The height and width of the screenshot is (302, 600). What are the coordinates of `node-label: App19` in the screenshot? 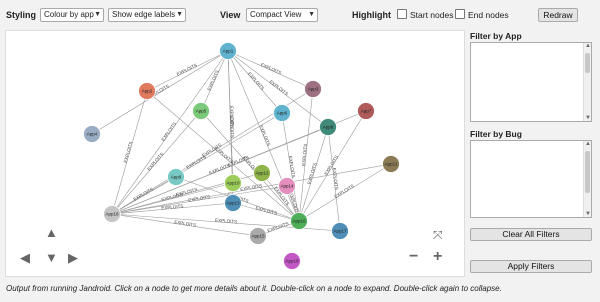 It's located at (292, 261).